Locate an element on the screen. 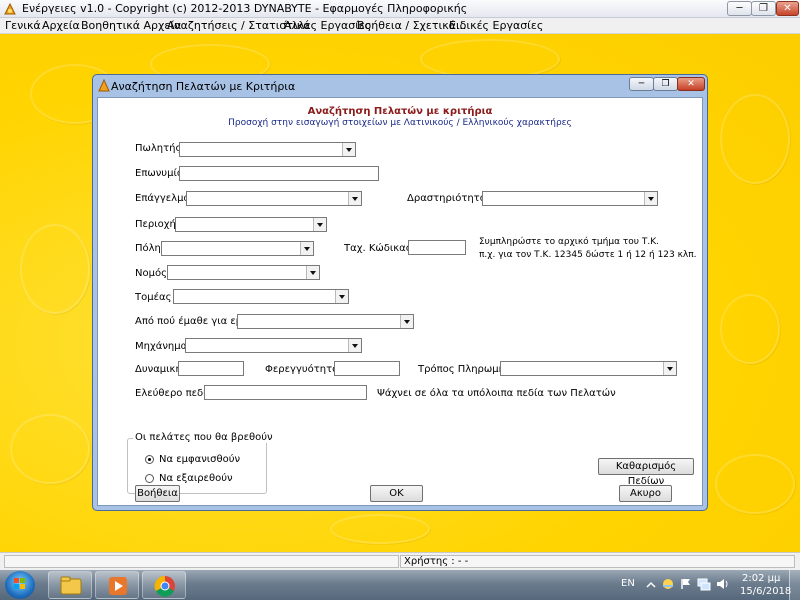 This screenshot has width=800, height=600. menu-special-tasks: Ειδικές Εργασίες is located at coordinates (496, 25).